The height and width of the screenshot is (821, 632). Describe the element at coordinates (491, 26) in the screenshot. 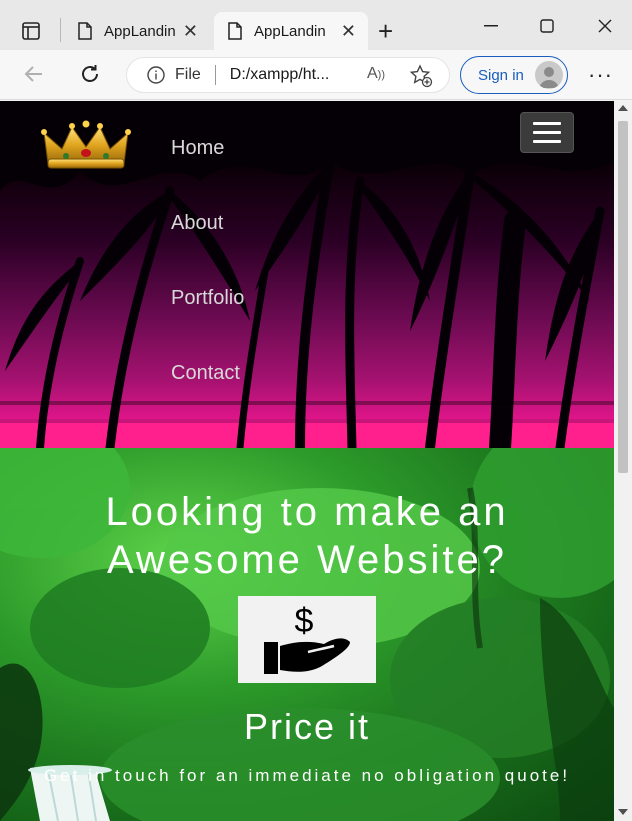

I see `minimize-icon` at that location.